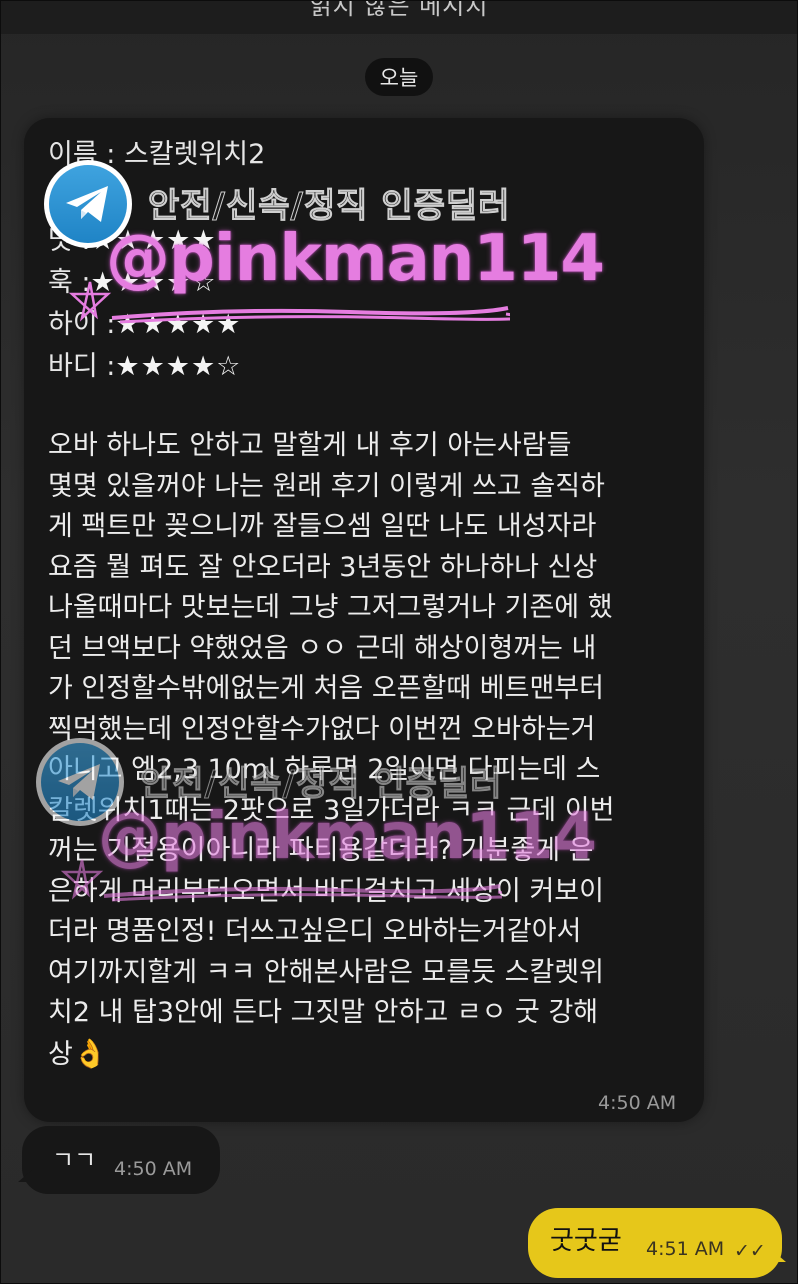 The height and width of the screenshot is (1284, 798). Describe the element at coordinates (74, 1160) in the screenshot. I see `message-short-text: ㄱㄱ` at that location.